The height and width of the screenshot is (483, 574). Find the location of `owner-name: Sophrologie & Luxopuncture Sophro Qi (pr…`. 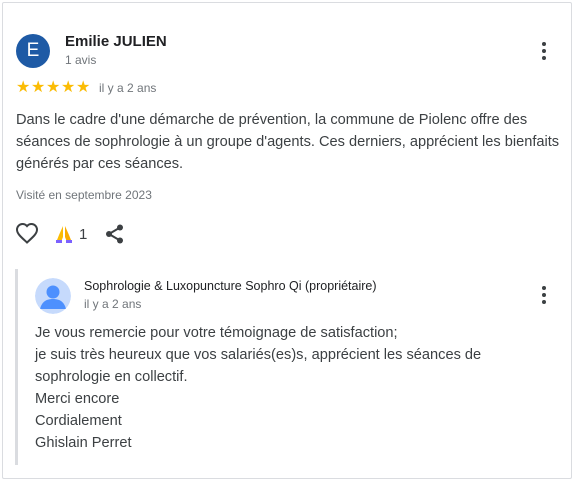

owner-name: Sophrologie & Luxopuncture Sophro Qi (pr… is located at coordinates (230, 286).